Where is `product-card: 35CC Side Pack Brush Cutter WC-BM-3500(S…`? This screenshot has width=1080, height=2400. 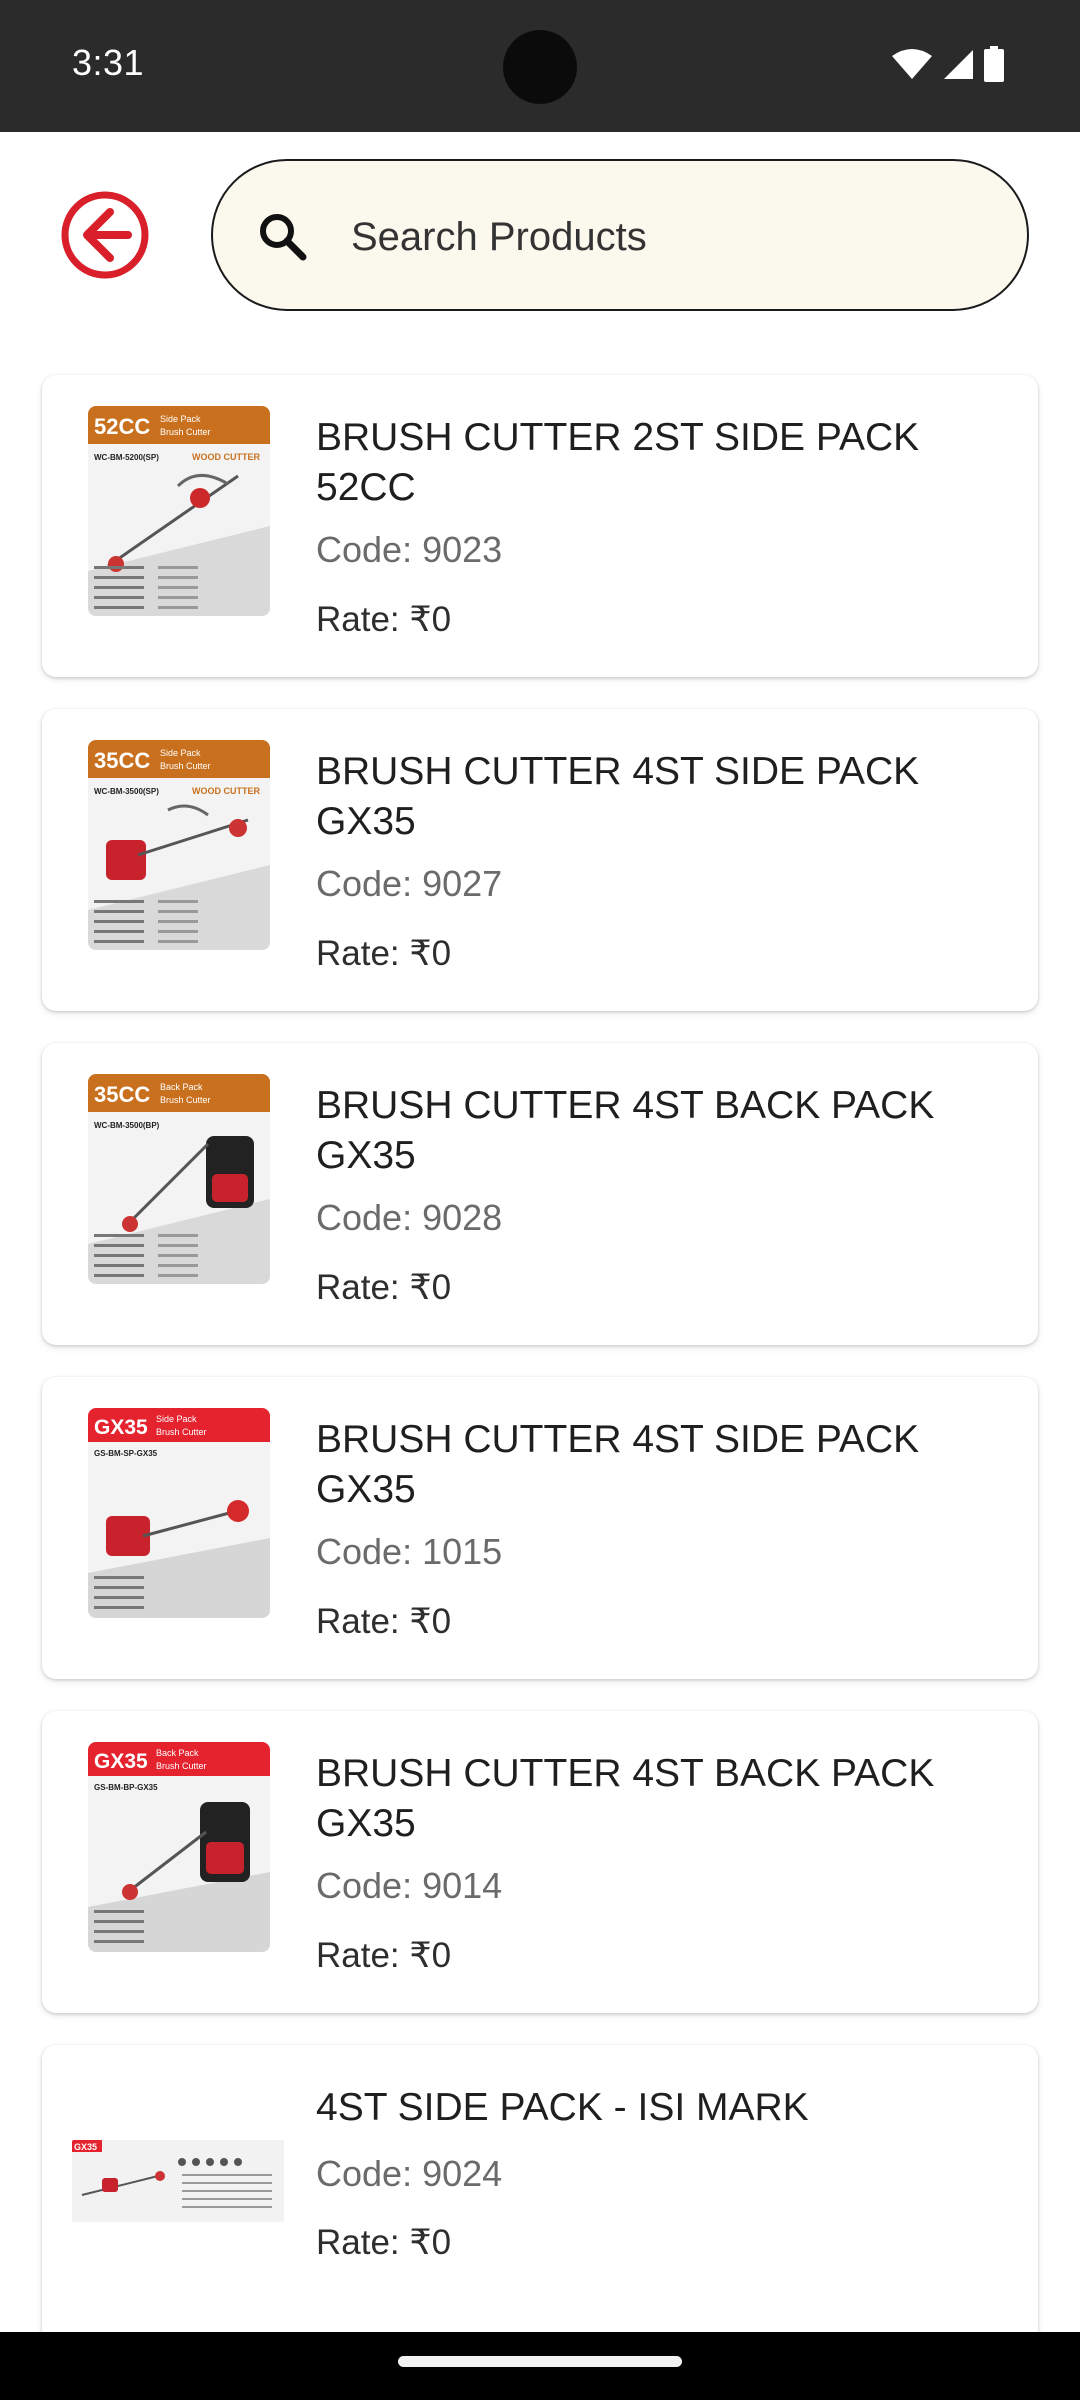
product-card: 35CC Side Pack Brush Cutter WC-BM-3500(S… is located at coordinates (540, 860).